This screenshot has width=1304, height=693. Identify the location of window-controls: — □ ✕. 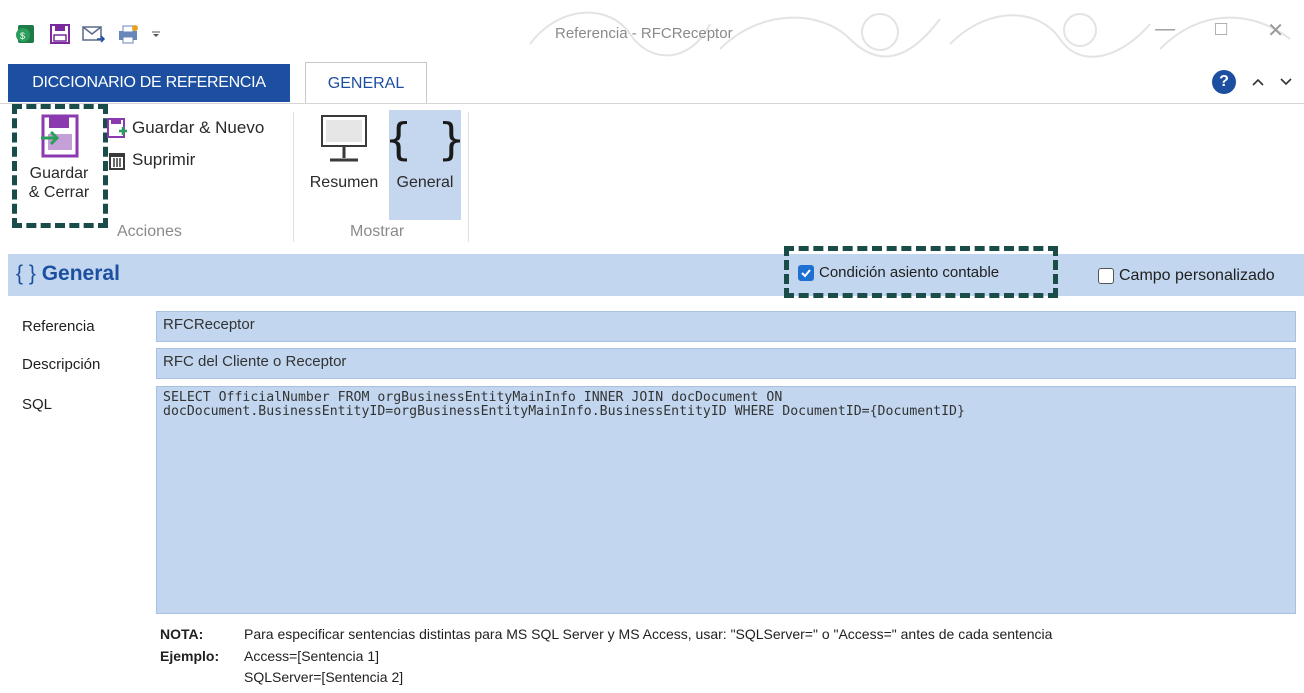
(1219, 30).